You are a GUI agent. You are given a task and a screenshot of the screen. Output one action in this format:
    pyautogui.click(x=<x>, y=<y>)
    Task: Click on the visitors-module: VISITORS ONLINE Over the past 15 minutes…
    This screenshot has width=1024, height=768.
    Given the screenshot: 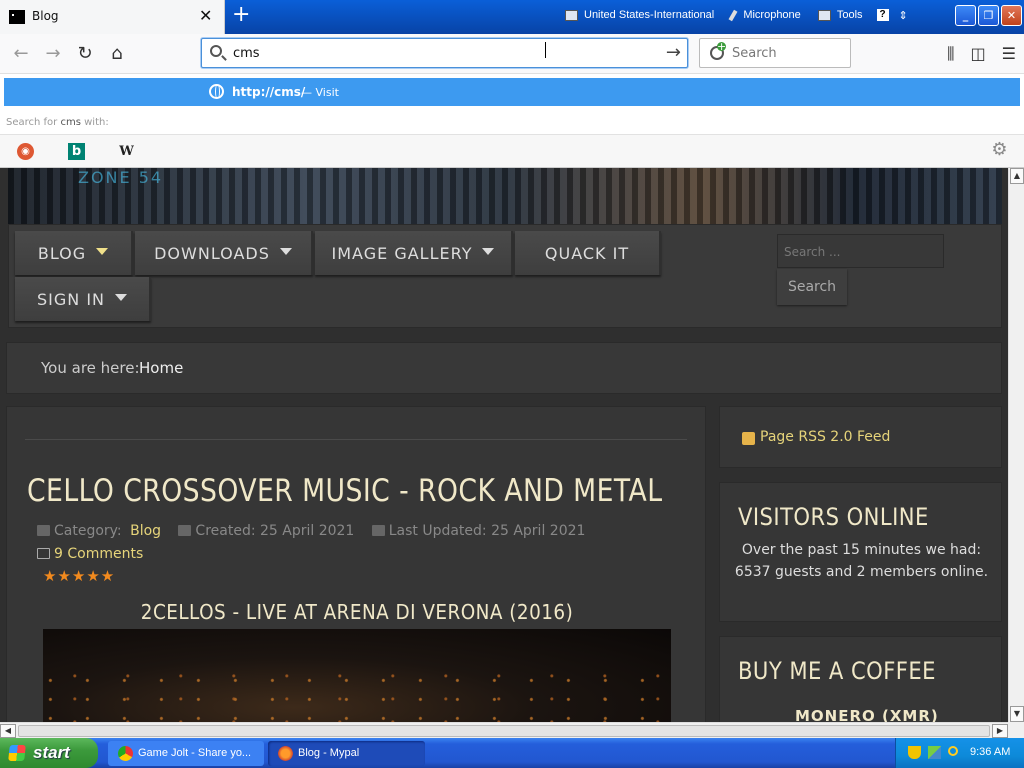 What is the action you would take?
    pyautogui.click(x=860, y=552)
    